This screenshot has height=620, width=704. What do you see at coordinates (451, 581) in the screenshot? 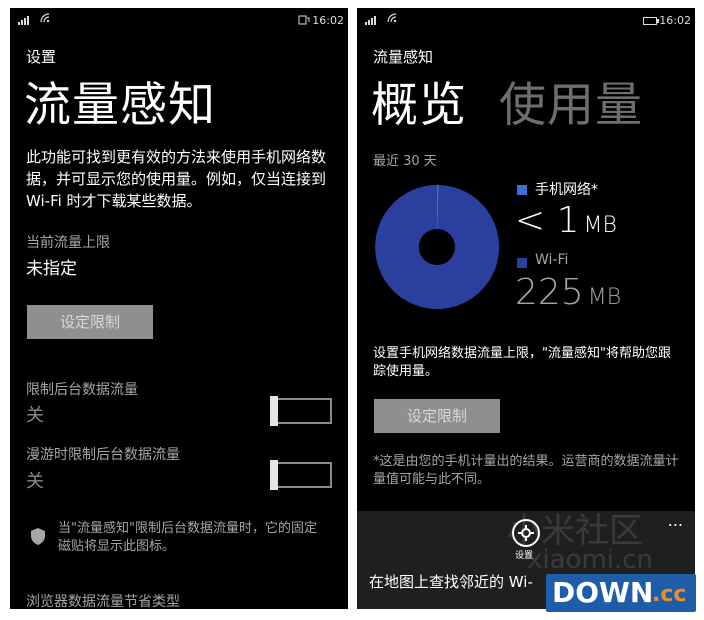
I see `wifi-finder-tip: 在地图上查找邻近的 Wi-` at bounding box center [451, 581].